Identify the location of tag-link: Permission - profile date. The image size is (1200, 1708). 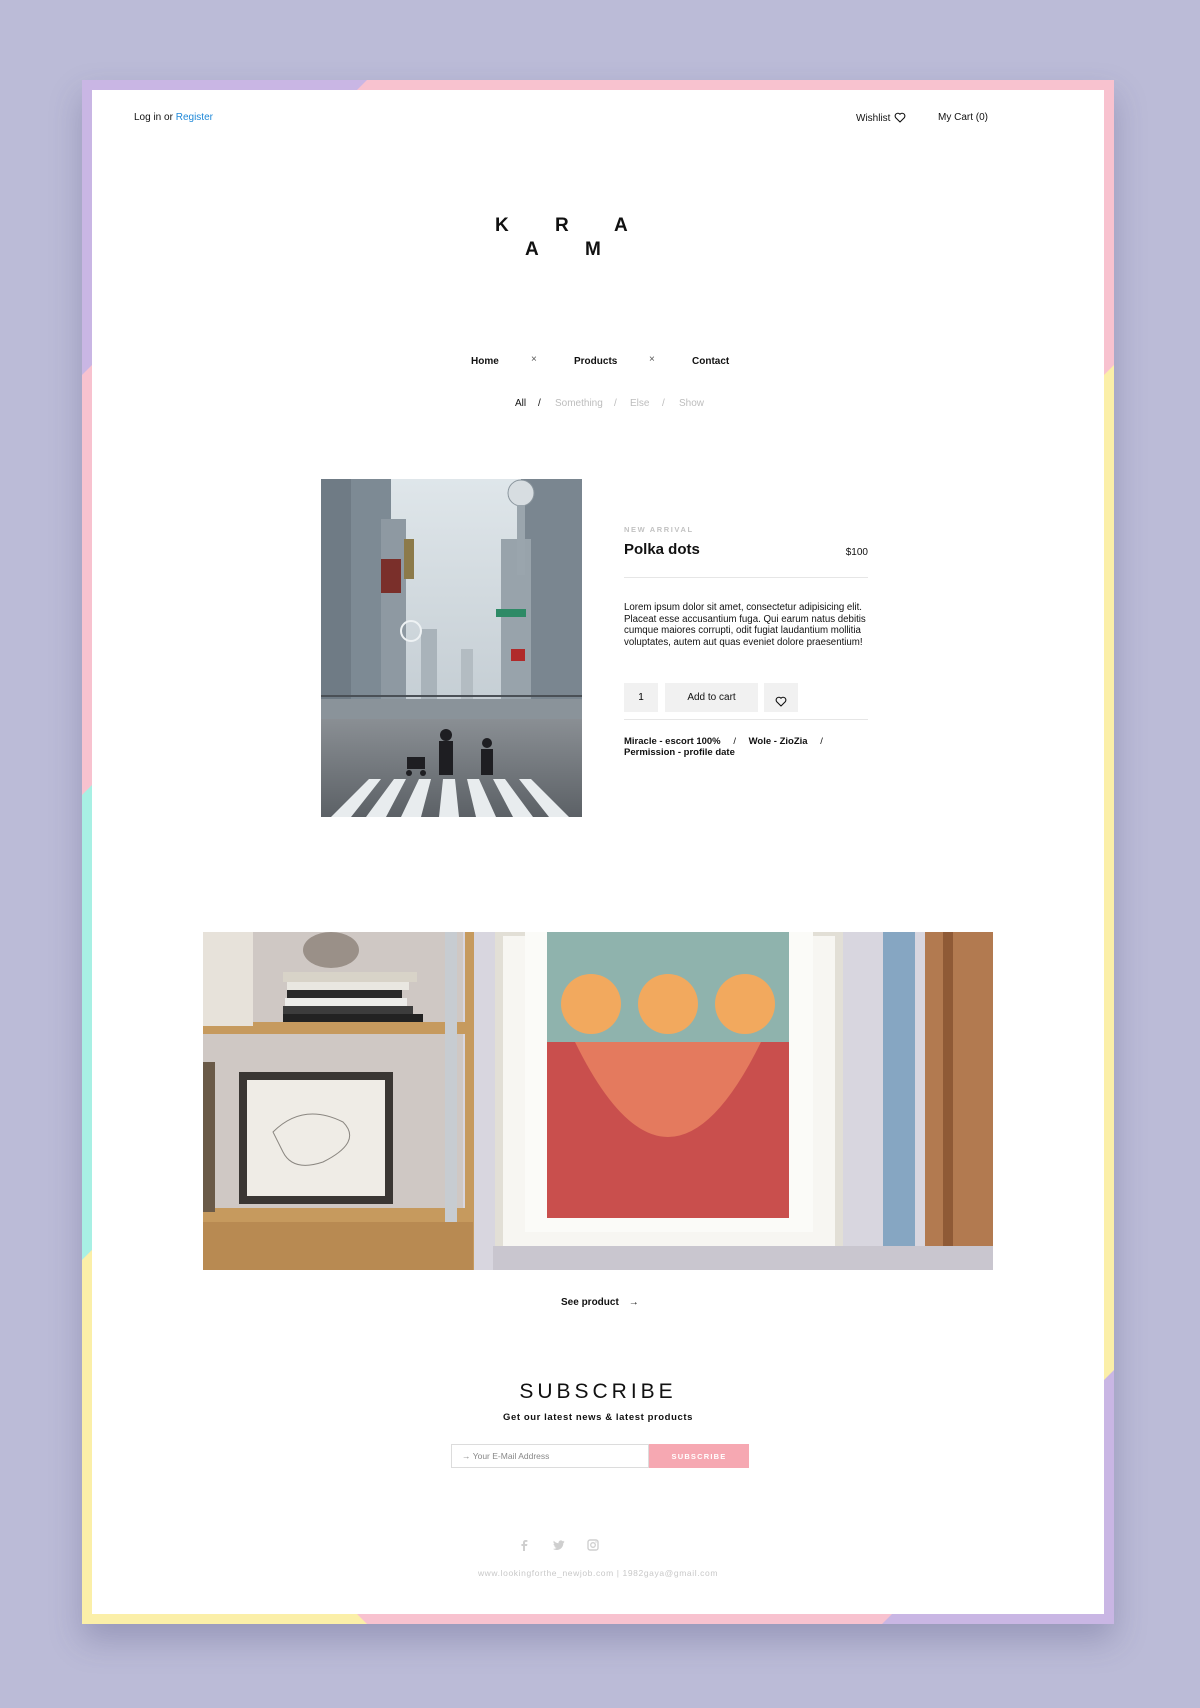
(679, 752).